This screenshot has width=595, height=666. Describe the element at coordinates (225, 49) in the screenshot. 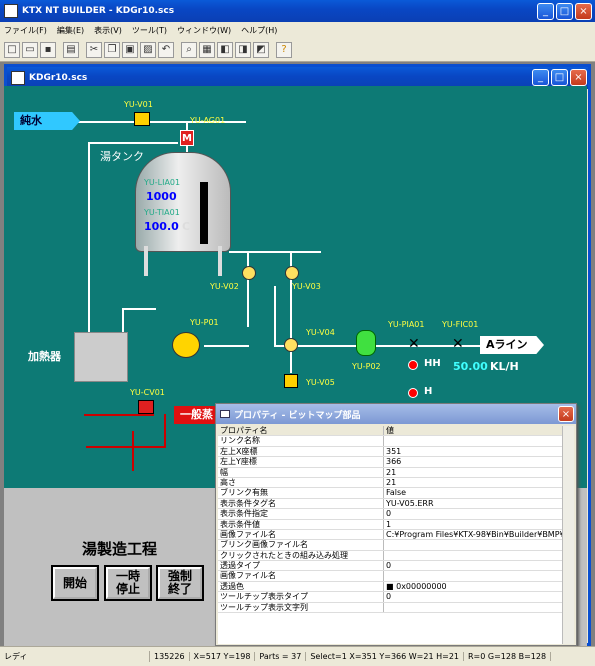

I see `tool-a-icon: ◧` at that location.